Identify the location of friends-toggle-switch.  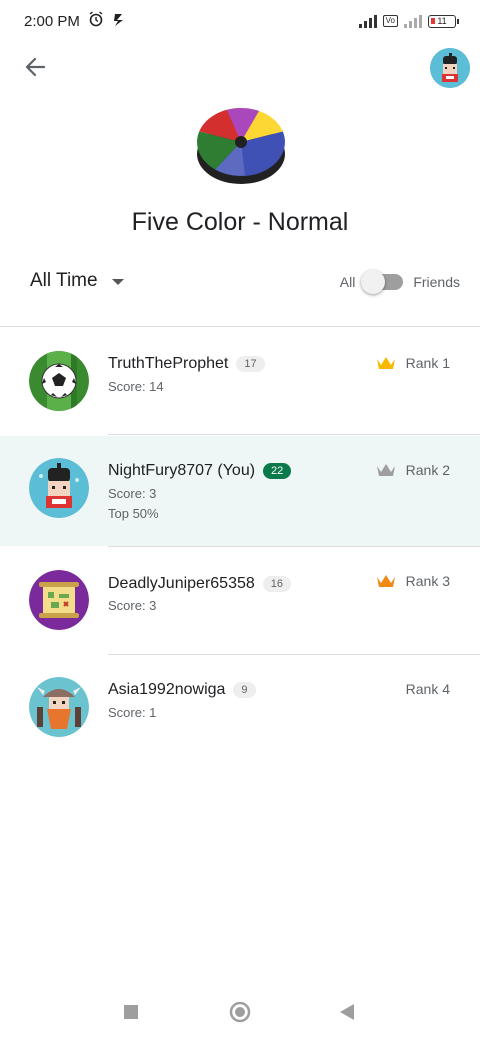
(382, 282).